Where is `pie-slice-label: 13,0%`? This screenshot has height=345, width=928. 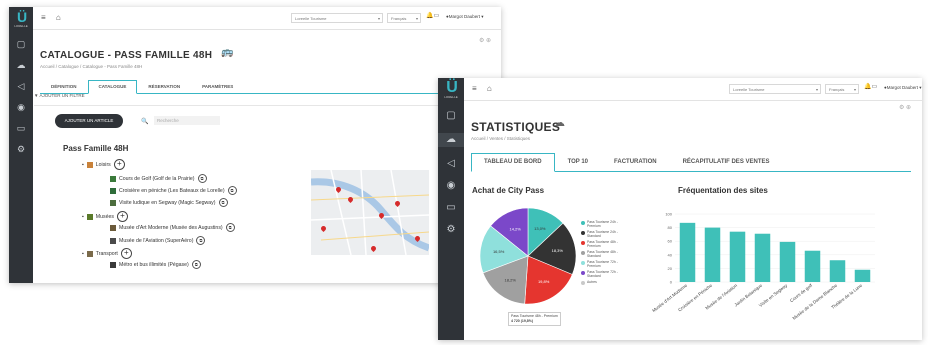 pie-slice-label: 13,0% is located at coordinates (540, 228).